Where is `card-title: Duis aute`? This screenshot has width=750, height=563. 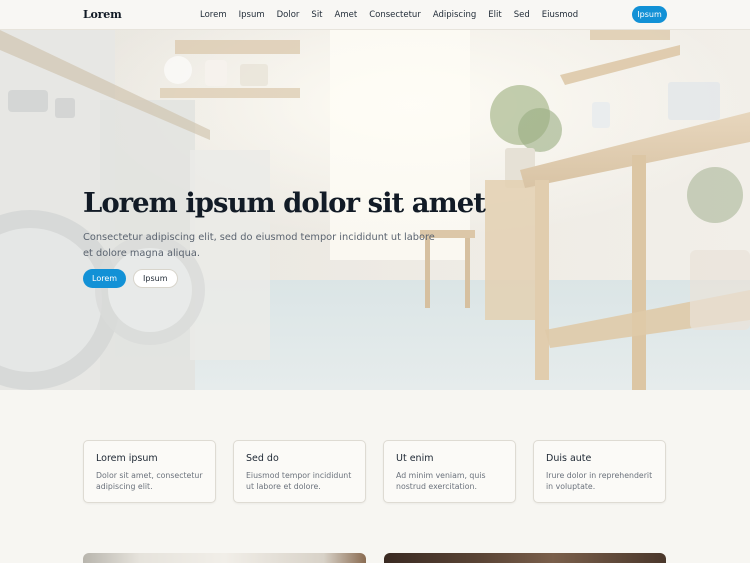
card-title: Duis aute is located at coordinates (569, 458).